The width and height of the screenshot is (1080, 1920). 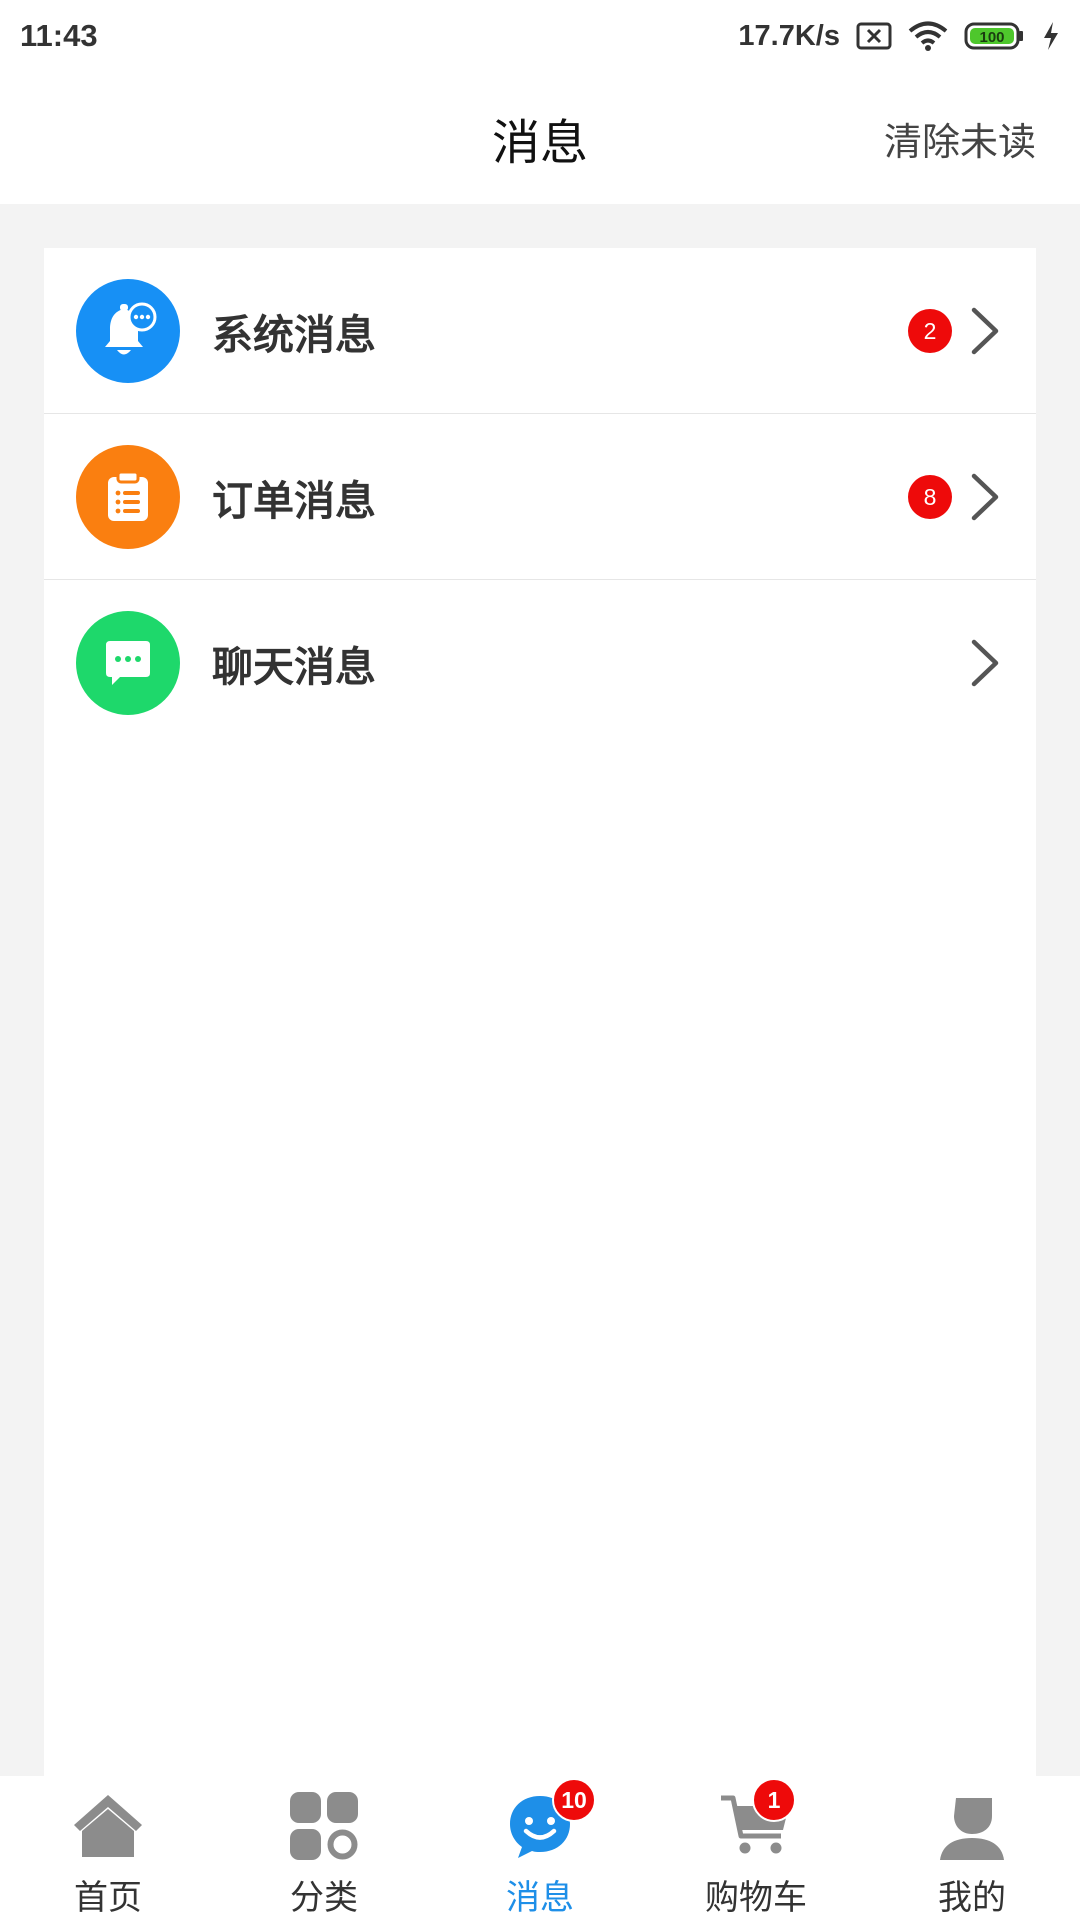 I want to click on chat-icon, so click(x=128, y=663).